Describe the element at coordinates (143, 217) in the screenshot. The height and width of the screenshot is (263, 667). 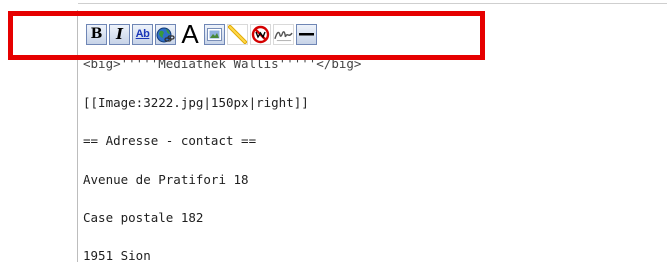
I see `editor-line-5: Case postale 182` at that location.